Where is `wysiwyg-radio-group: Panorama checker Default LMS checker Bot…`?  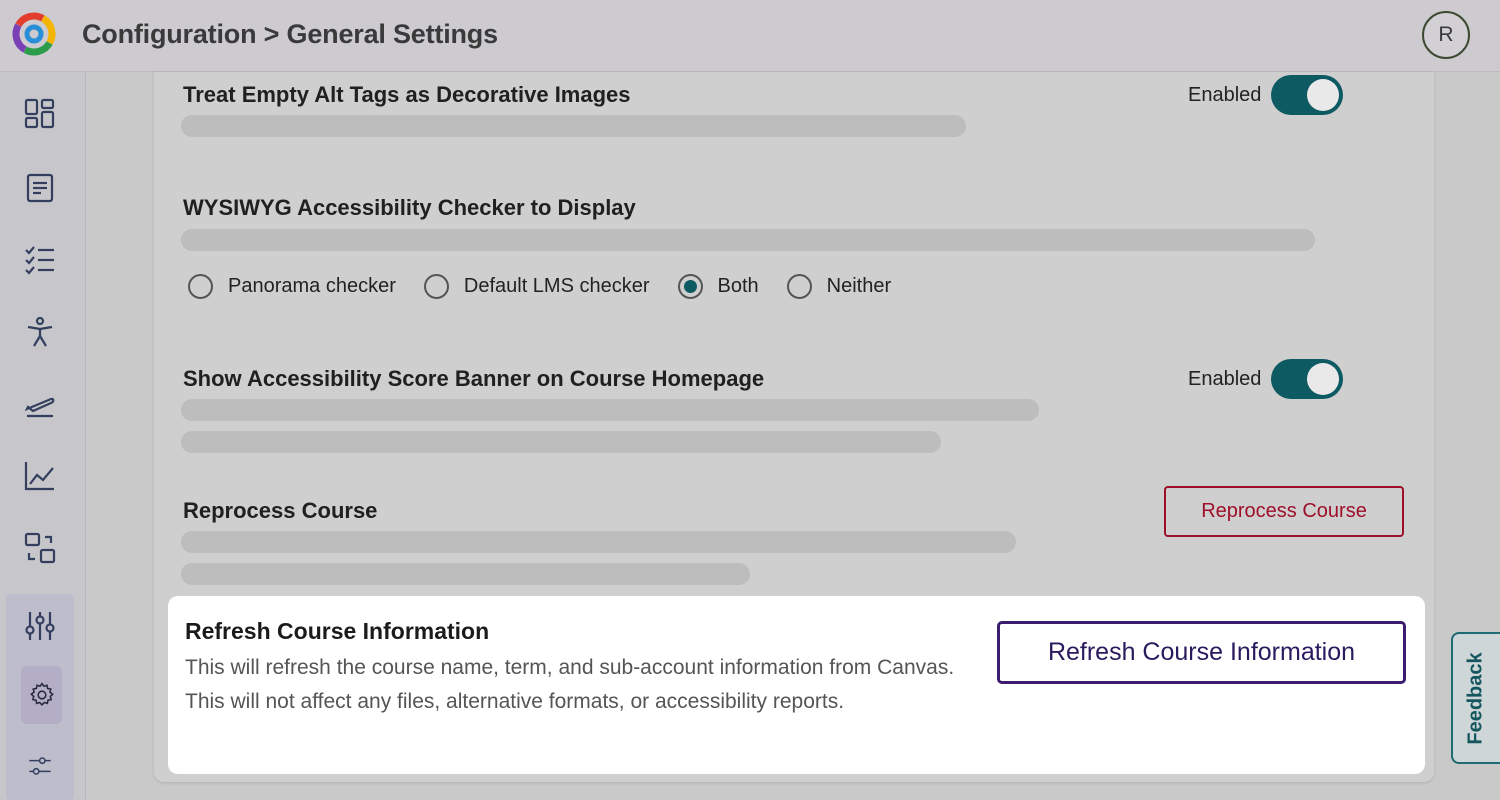
wysiwyg-radio-group: Panorama checker Default LMS checker Bot… is located at coordinates (553, 286).